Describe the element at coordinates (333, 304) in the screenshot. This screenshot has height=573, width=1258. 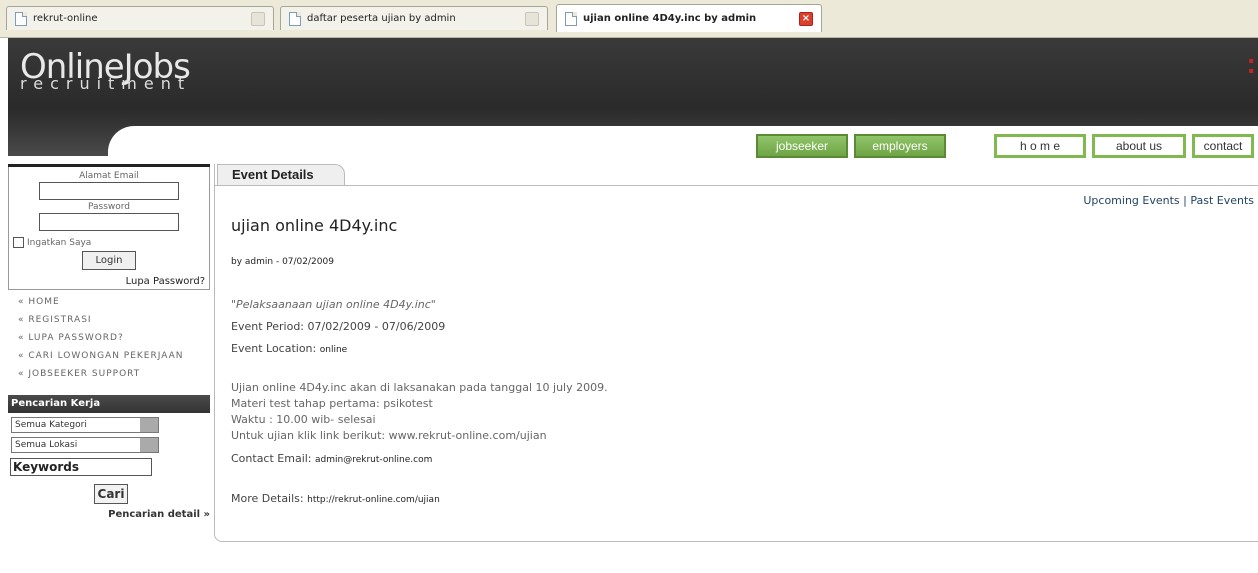
I see `event-quote: "Pelaksaanaan ujian online 4D4y.inc"` at that location.